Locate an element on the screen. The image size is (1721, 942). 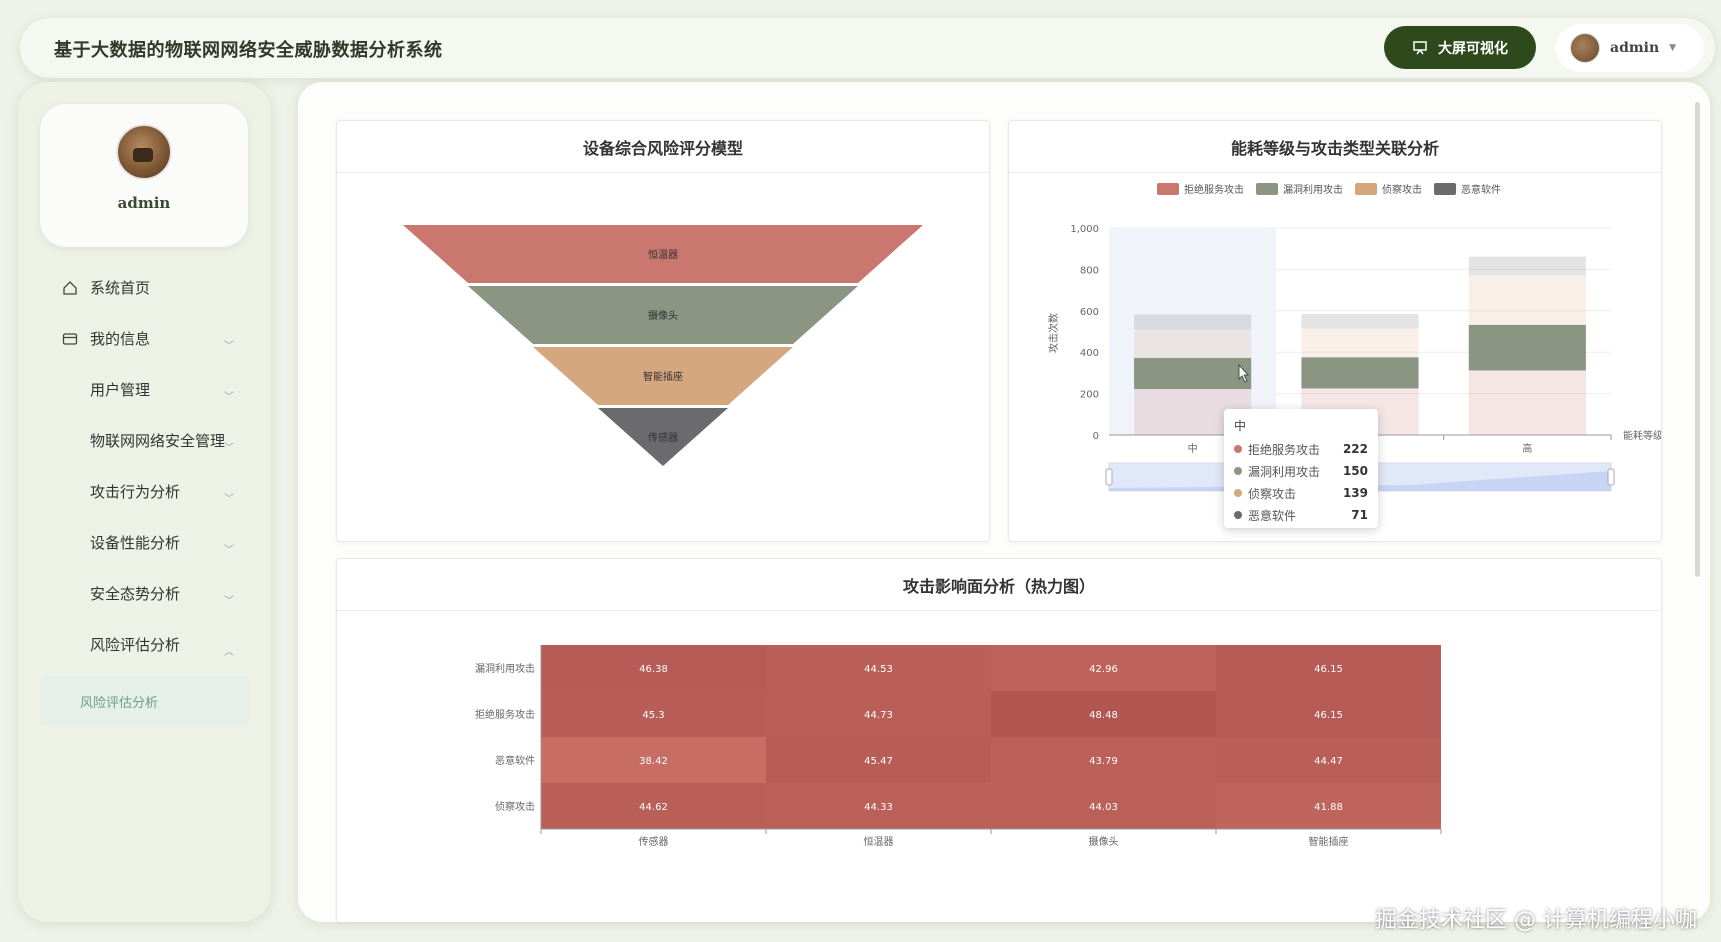
tooltip-row: 拒绝服务攻击 222 is located at coordinates (1301, 449).